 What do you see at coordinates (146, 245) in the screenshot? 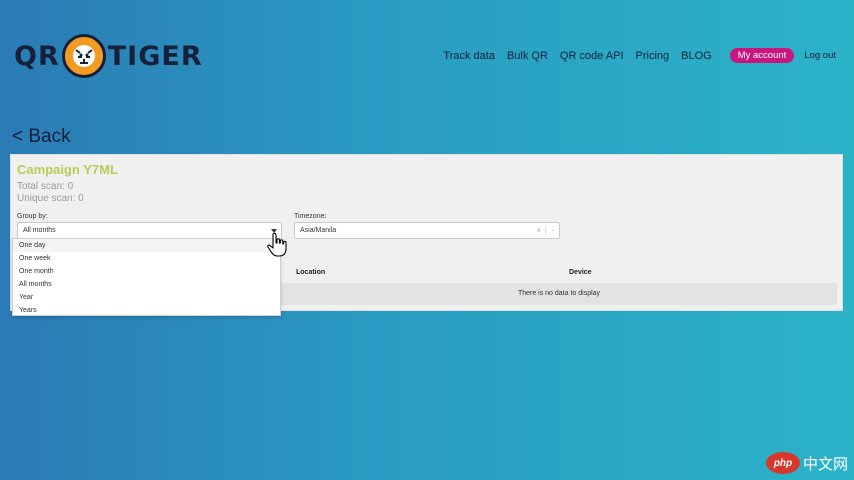
I see `option-one-day: One day` at bounding box center [146, 245].